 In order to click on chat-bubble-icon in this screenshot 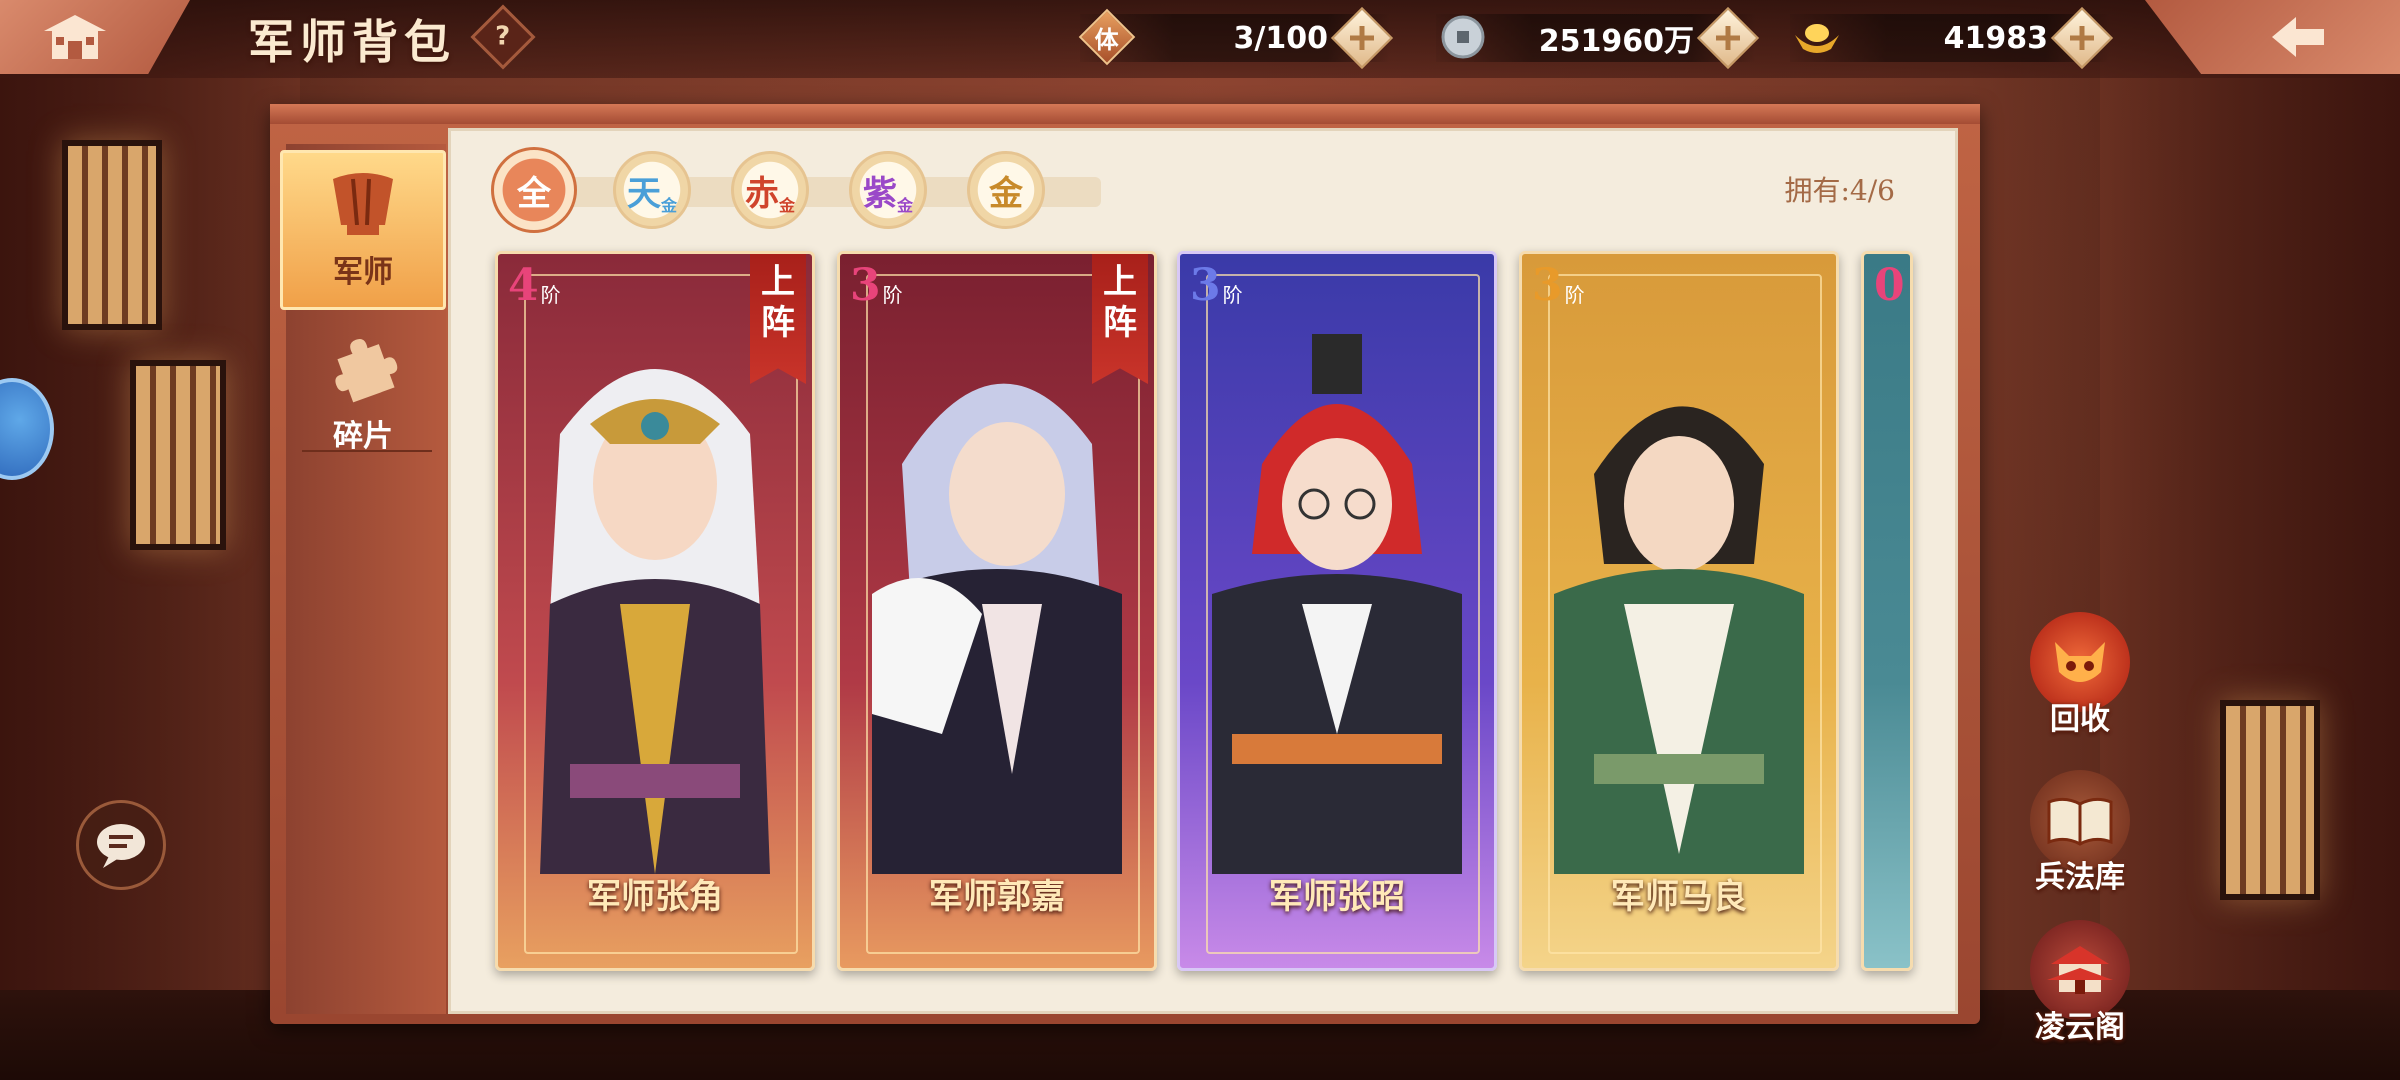, I will do `click(121, 846)`.